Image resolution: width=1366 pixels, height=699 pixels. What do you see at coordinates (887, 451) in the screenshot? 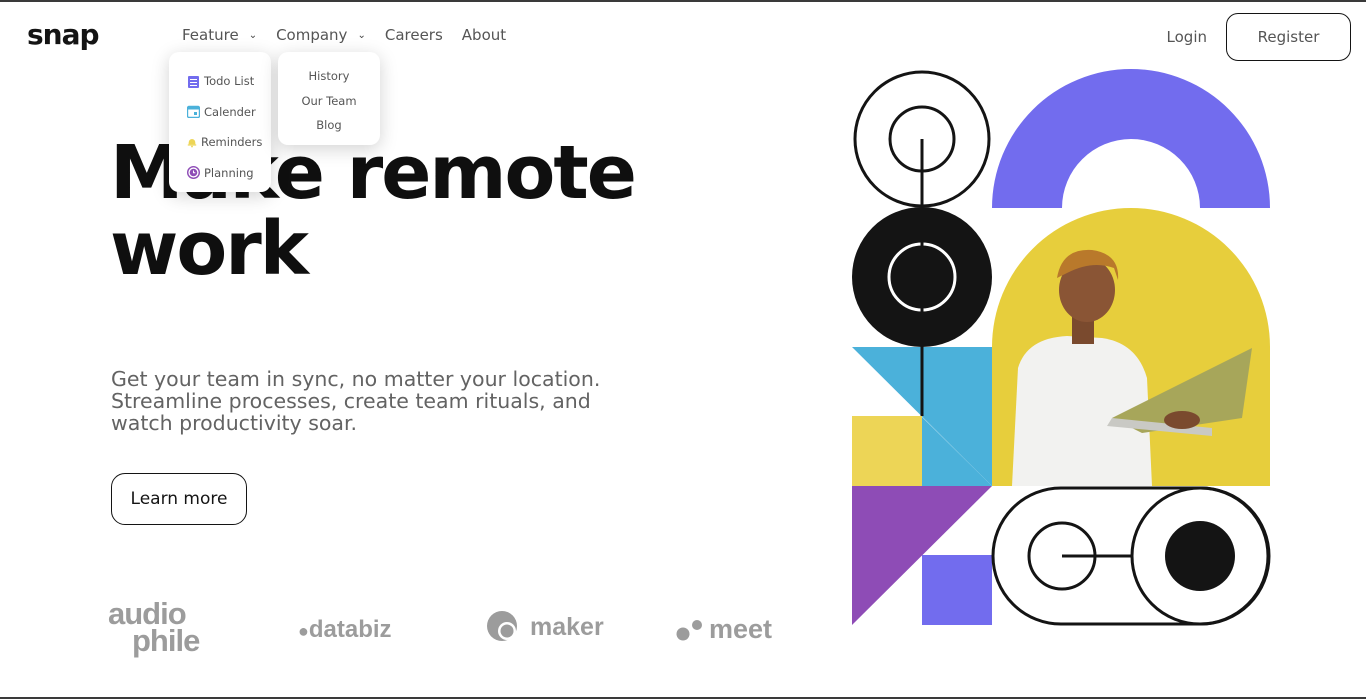
I see `yellow-square` at bounding box center [887, 451].